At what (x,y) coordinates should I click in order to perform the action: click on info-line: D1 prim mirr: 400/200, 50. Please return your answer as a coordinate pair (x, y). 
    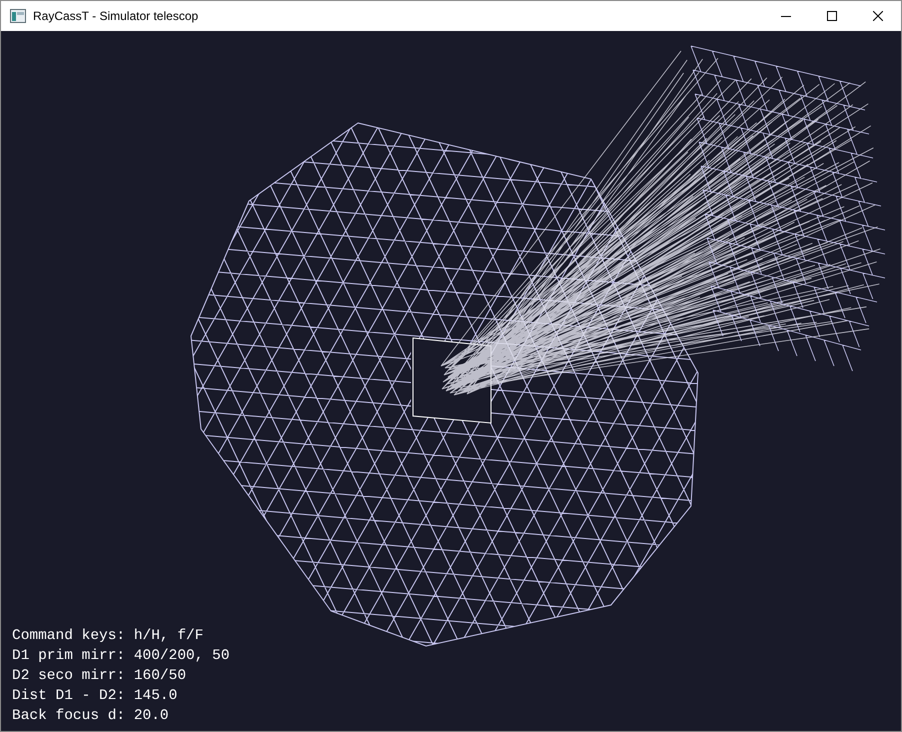
    Looking at the image, I should click on (121, 656).